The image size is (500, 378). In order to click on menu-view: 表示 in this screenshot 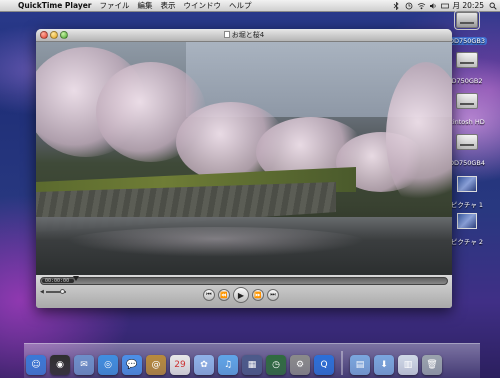, I will do `click(168, 5)`.